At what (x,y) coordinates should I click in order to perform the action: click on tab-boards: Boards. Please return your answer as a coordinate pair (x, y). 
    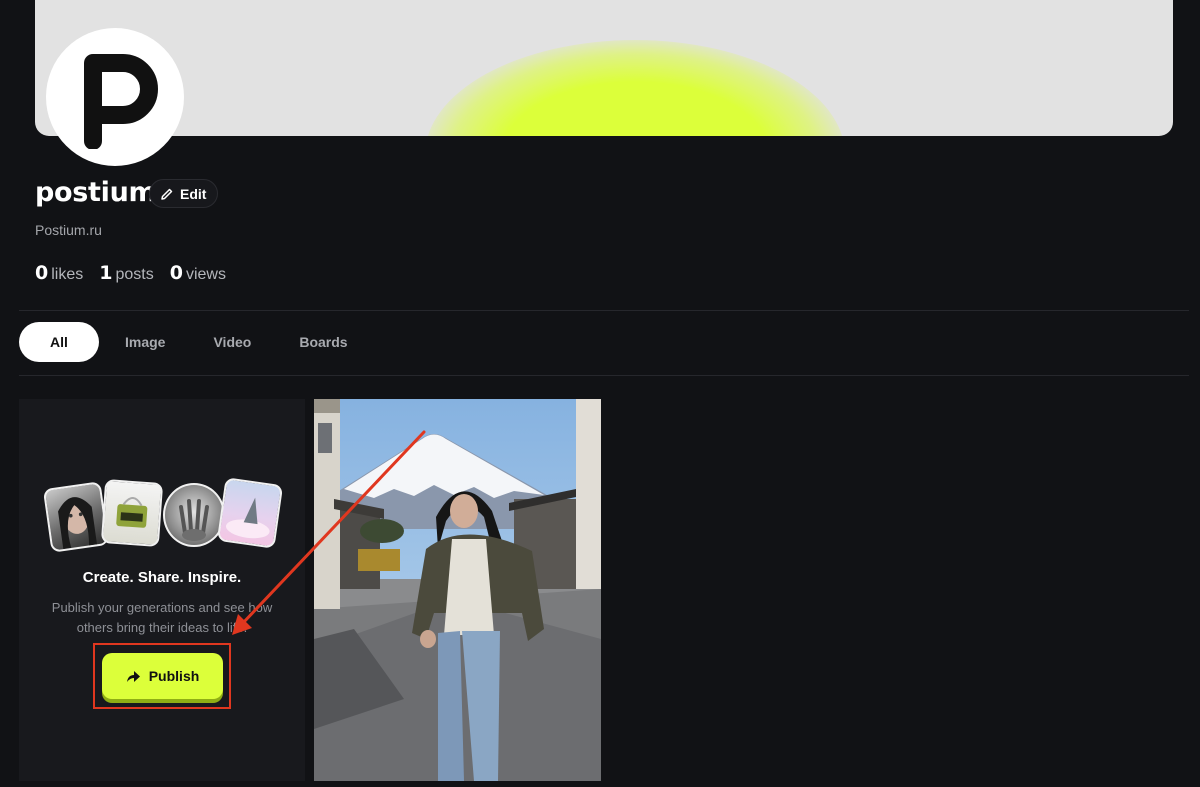
    Looking at the image, I should click on (323, 342).